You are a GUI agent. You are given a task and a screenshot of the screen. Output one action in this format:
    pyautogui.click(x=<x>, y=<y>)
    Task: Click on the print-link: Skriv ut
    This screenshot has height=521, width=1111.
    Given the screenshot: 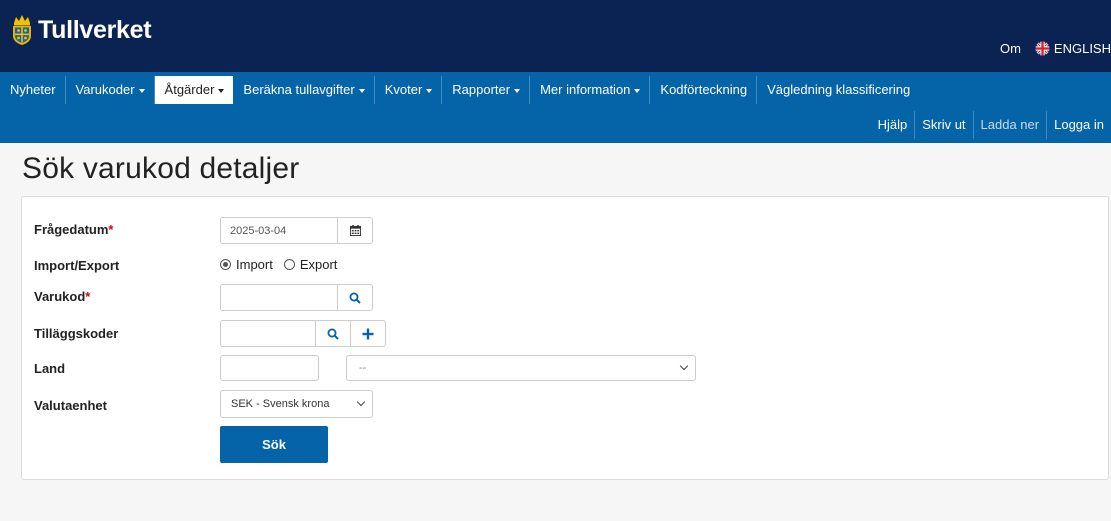 What is the action you would take?
    pyautogui.click(x=943, y=125)
    